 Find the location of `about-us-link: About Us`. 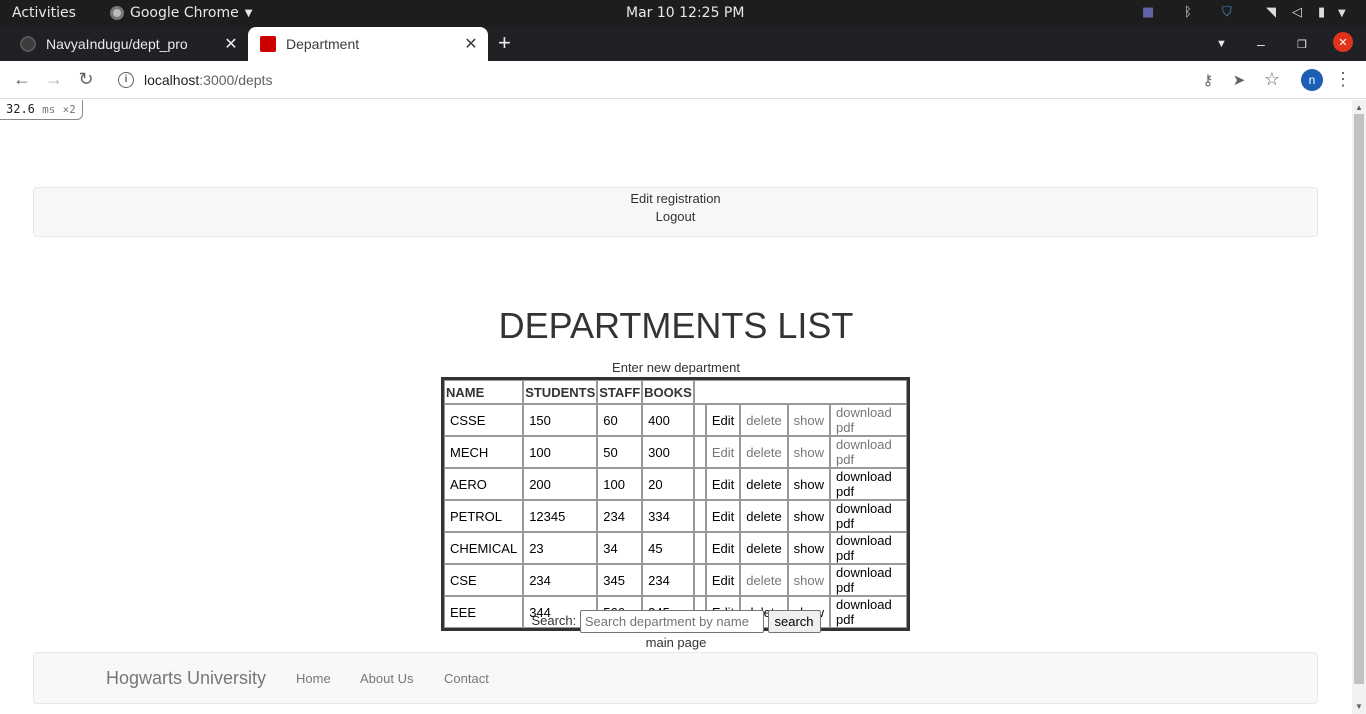

about-us-link: About Us is located at coordinates (386, 678).